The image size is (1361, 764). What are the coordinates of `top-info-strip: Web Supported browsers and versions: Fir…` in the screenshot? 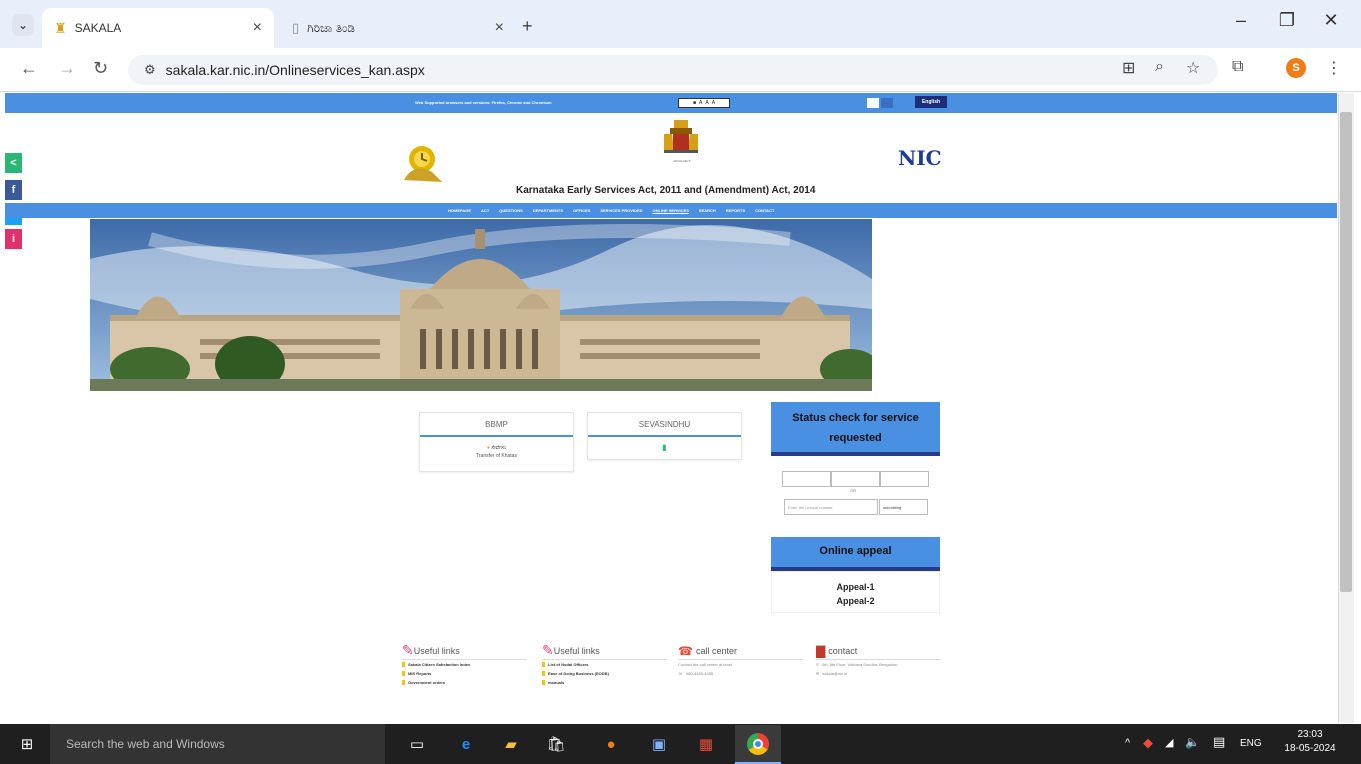 It's located at (671, 103).